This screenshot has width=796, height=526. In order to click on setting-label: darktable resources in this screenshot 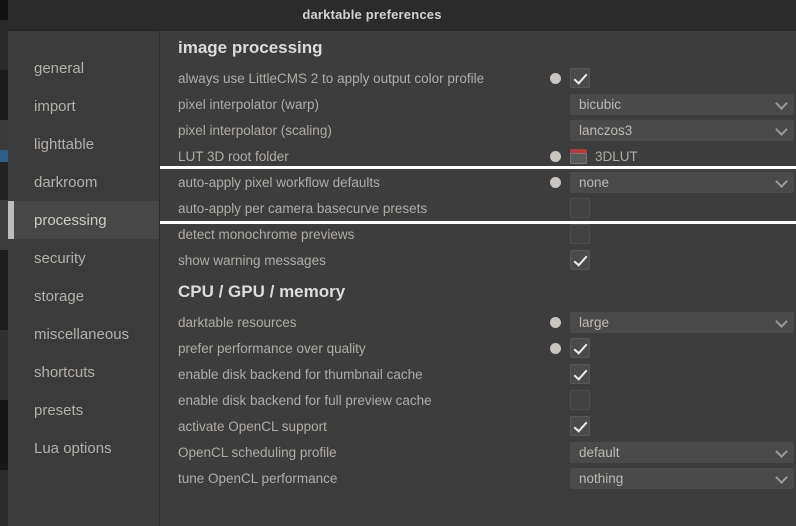, I will do `click(237, 322)`.